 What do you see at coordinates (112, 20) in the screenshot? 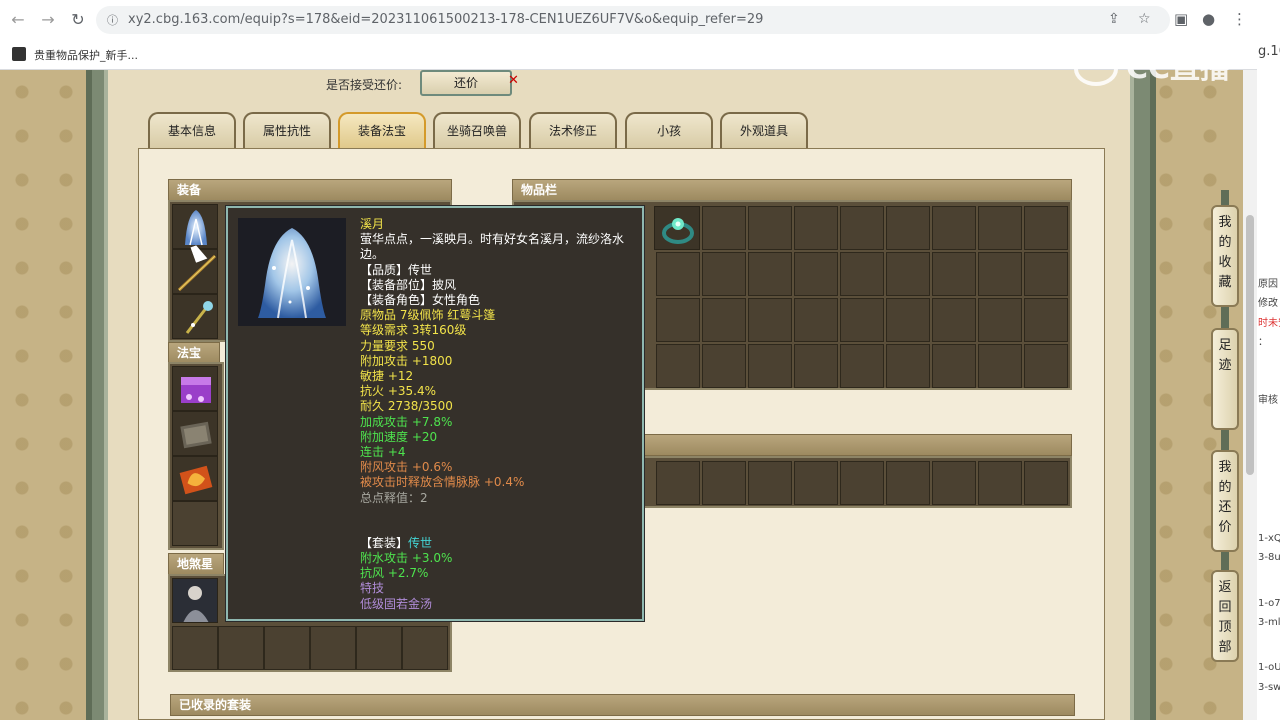
I see `site-info-icon: ⓘ` at bounding box center [112, 20].